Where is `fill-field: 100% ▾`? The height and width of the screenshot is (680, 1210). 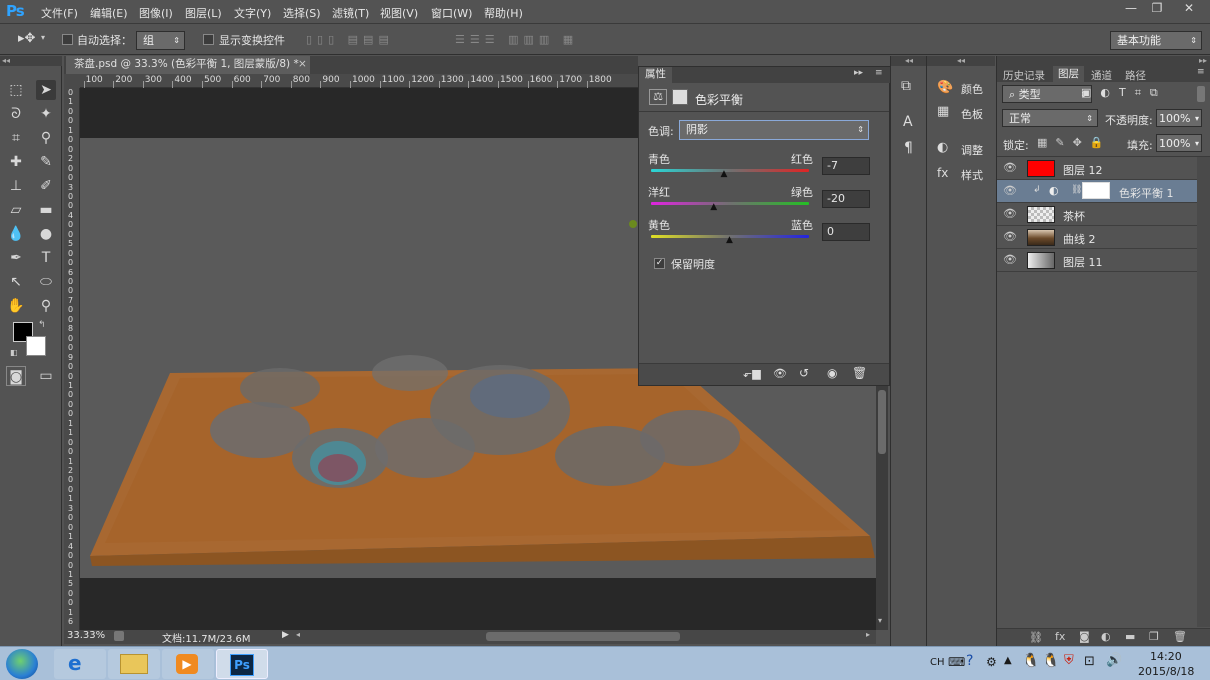 fill-field: 100% ▾ is located at coordinates (1179, 143).